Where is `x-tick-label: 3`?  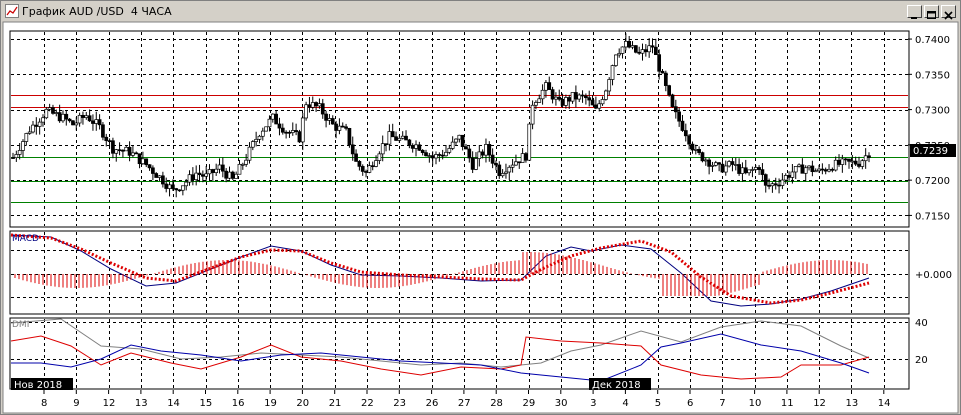
x-tick-label: 3 is located at coordinates (593, 403).